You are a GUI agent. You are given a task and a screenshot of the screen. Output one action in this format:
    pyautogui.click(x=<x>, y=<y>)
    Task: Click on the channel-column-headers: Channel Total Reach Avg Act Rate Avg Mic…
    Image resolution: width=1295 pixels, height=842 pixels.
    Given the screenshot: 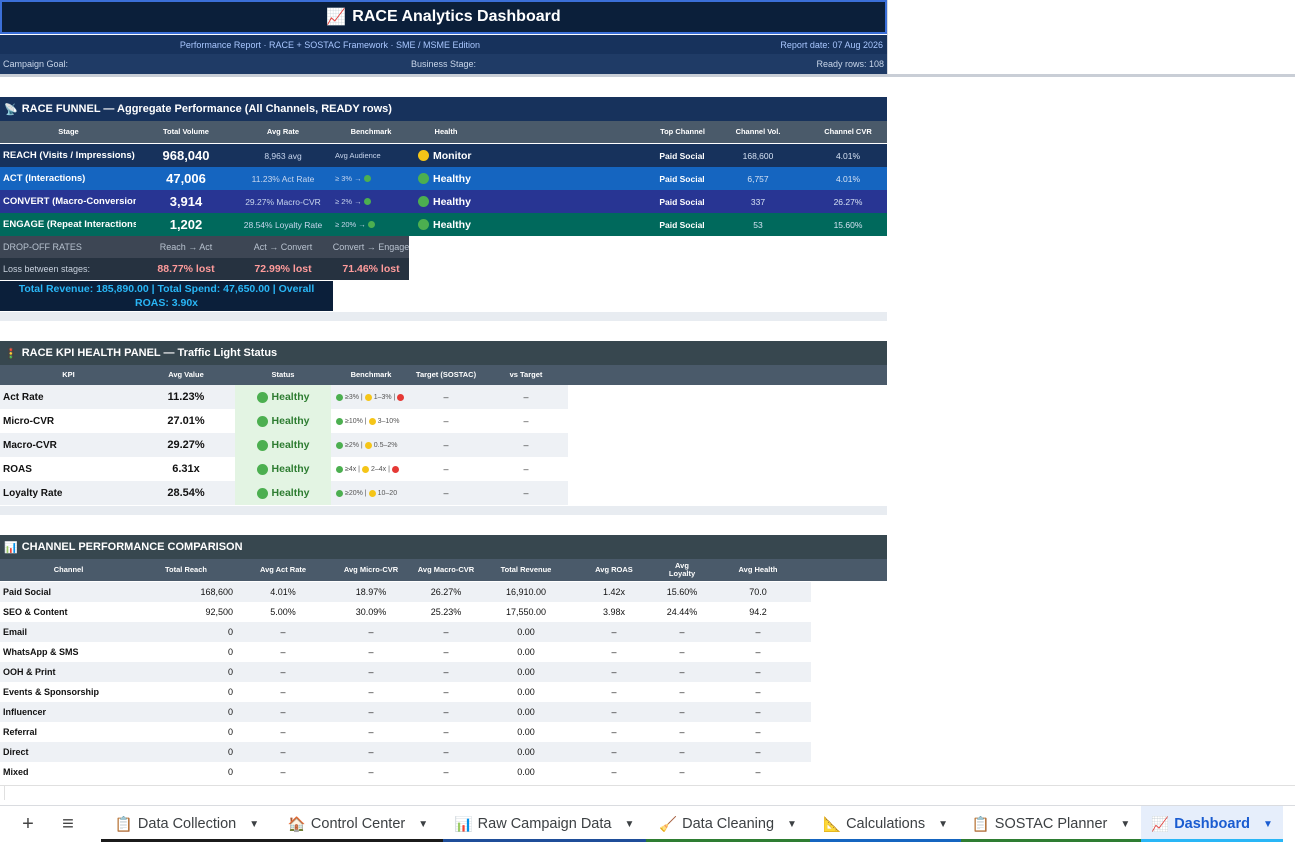 What is the action you would take?
    pyautogui.click(x=443, y=570)
    